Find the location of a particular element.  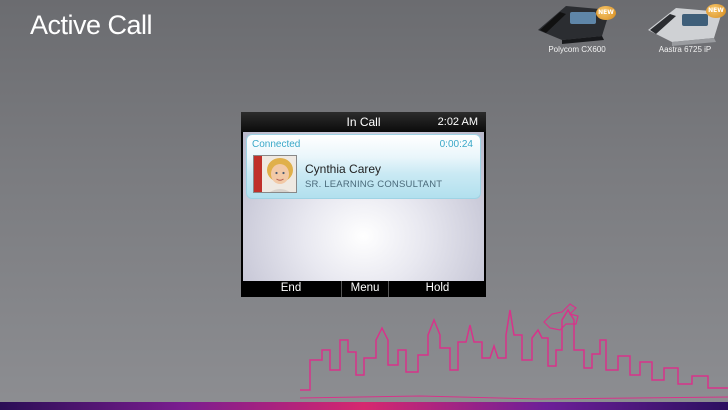

call-status: Connected is located at coordinates (276, 144).